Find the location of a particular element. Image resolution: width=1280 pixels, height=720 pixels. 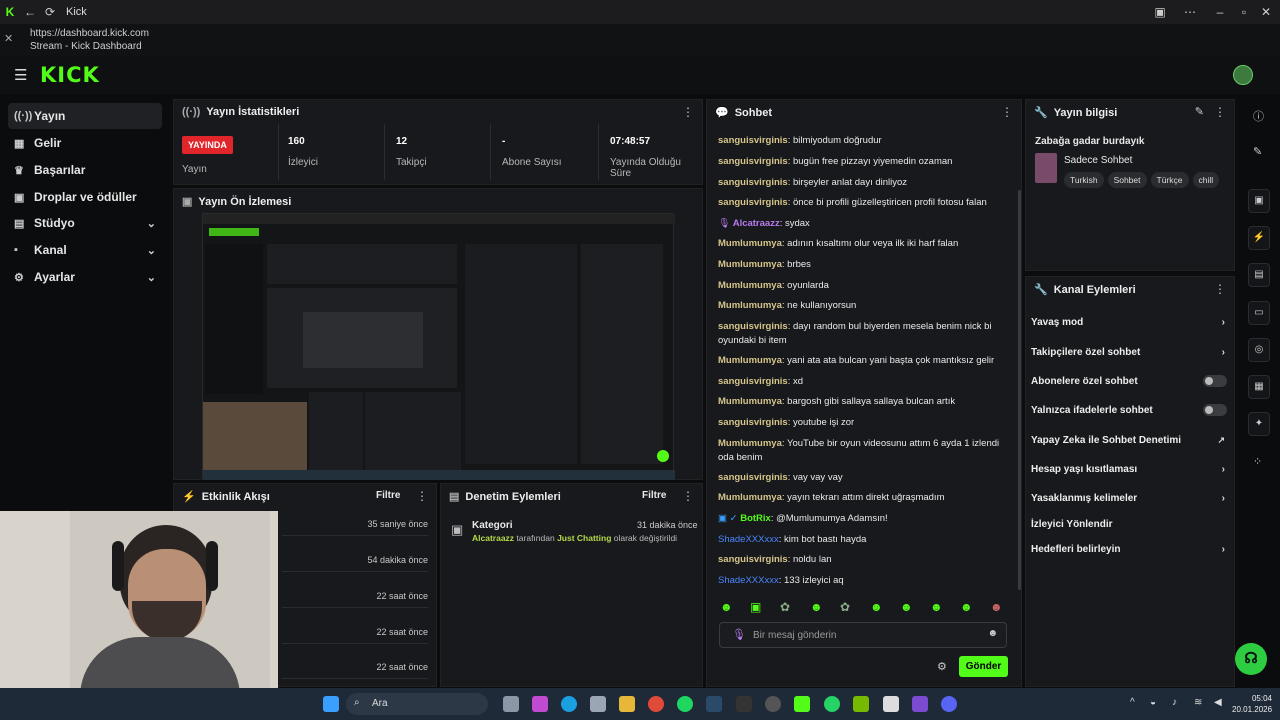

mic-tray-icon: ♪ is located at coordinates (1174, 702).